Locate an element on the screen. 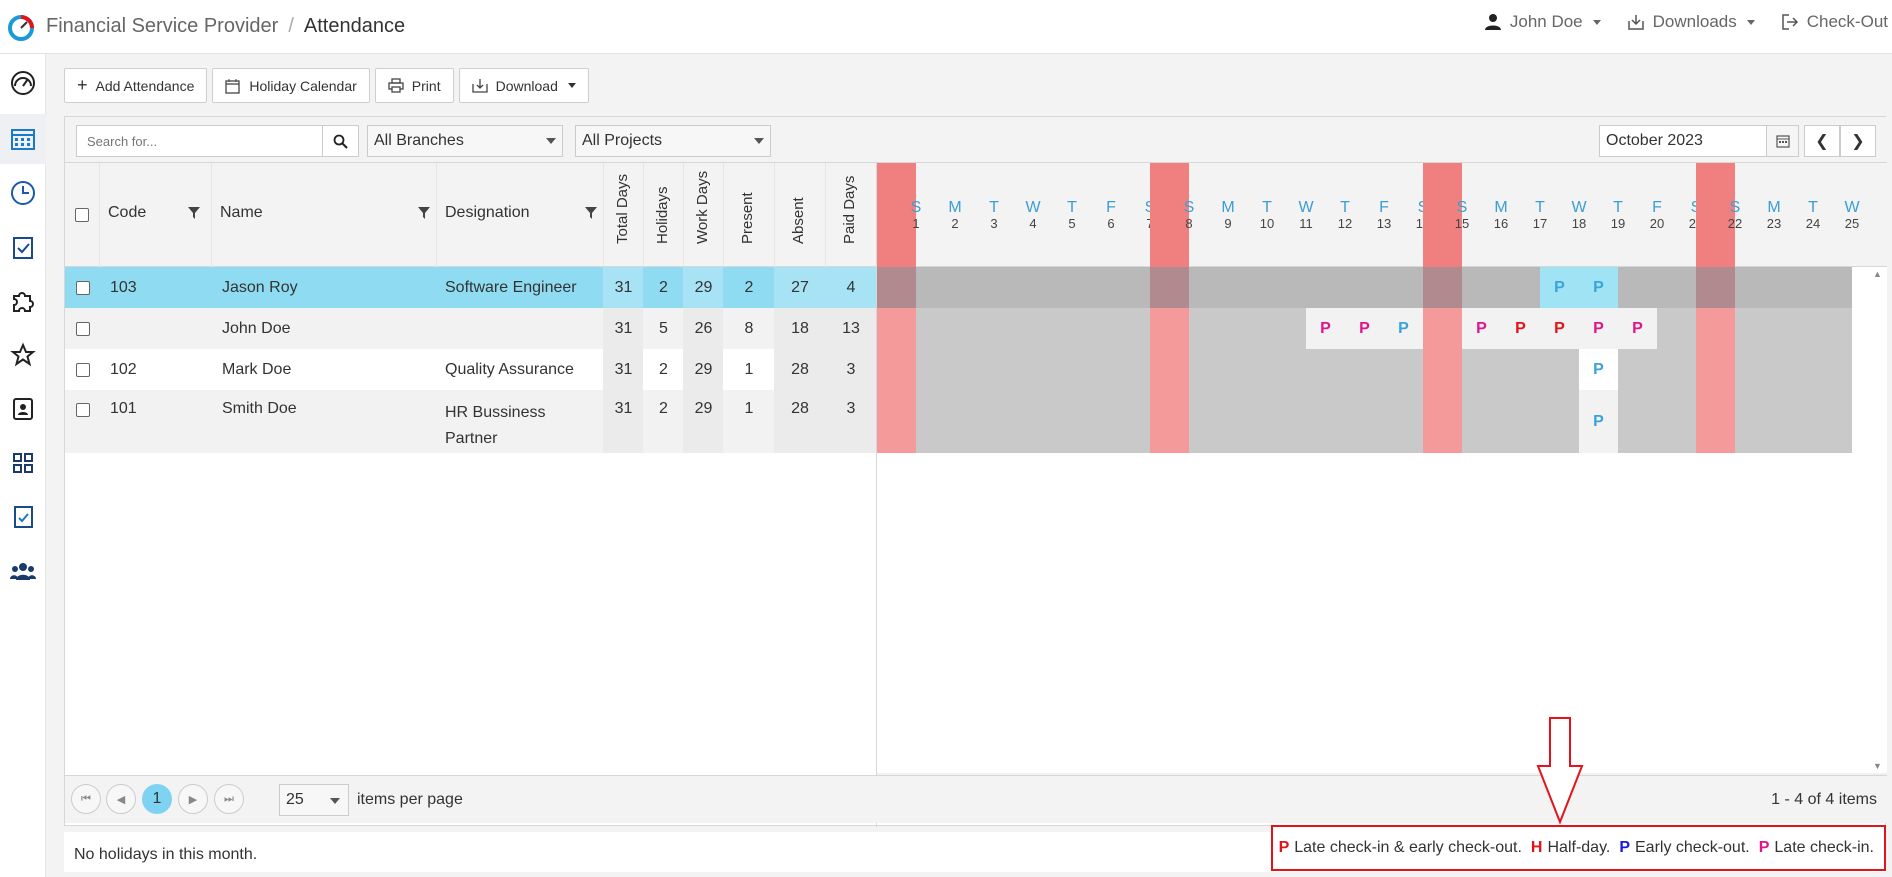  sidebar-item-tasks is located at coordinates (23, 247).